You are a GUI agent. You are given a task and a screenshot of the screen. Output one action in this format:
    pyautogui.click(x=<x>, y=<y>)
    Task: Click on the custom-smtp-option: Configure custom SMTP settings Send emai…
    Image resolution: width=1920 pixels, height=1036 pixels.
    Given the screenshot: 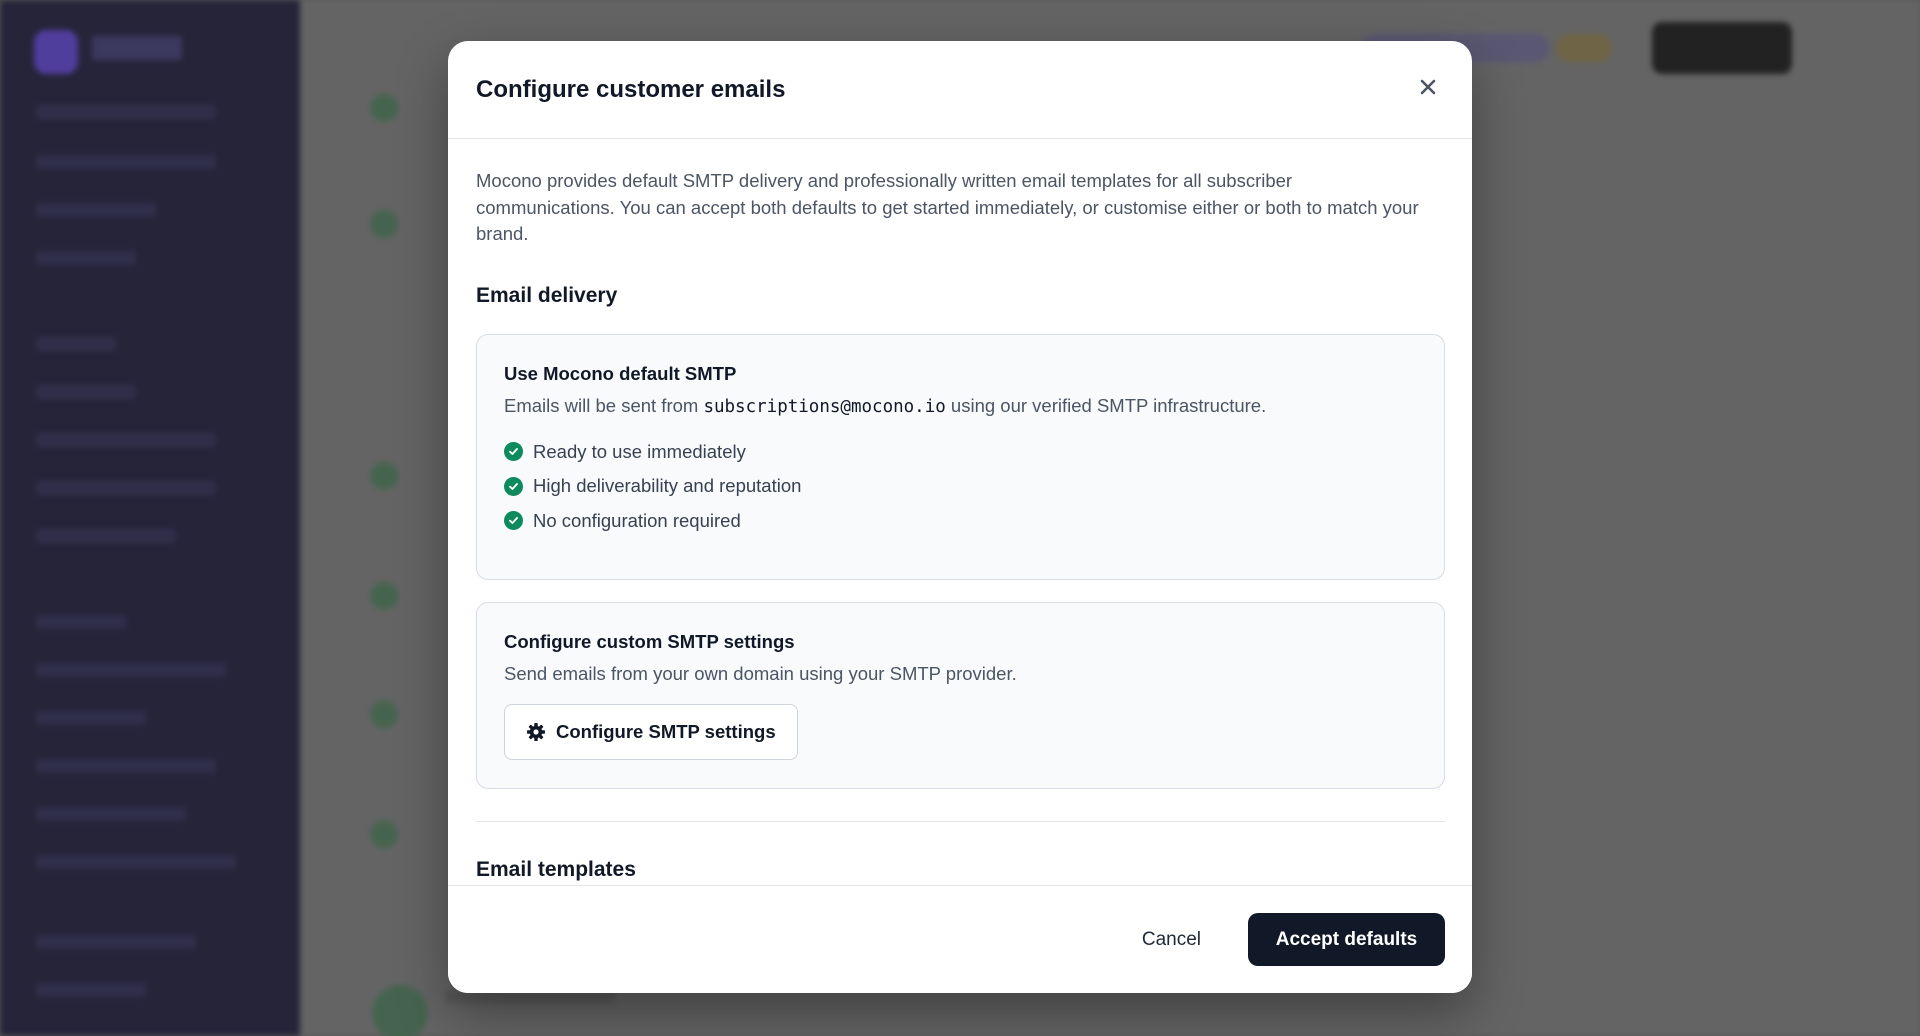 What is the action you would take?
    pyautogui.click(x=960, y=695)
    